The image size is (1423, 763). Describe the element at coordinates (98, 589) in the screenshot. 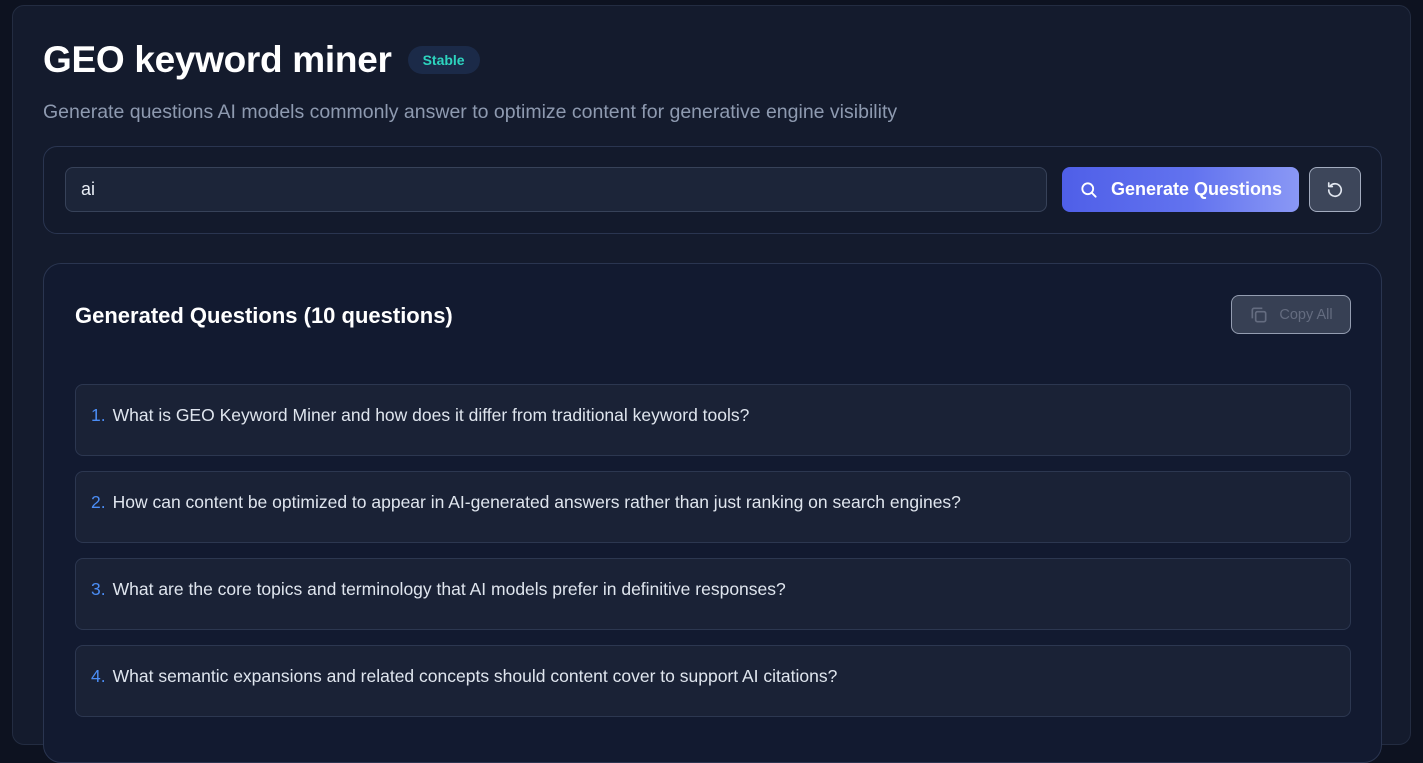

I see `question-number: 3.` at that location.